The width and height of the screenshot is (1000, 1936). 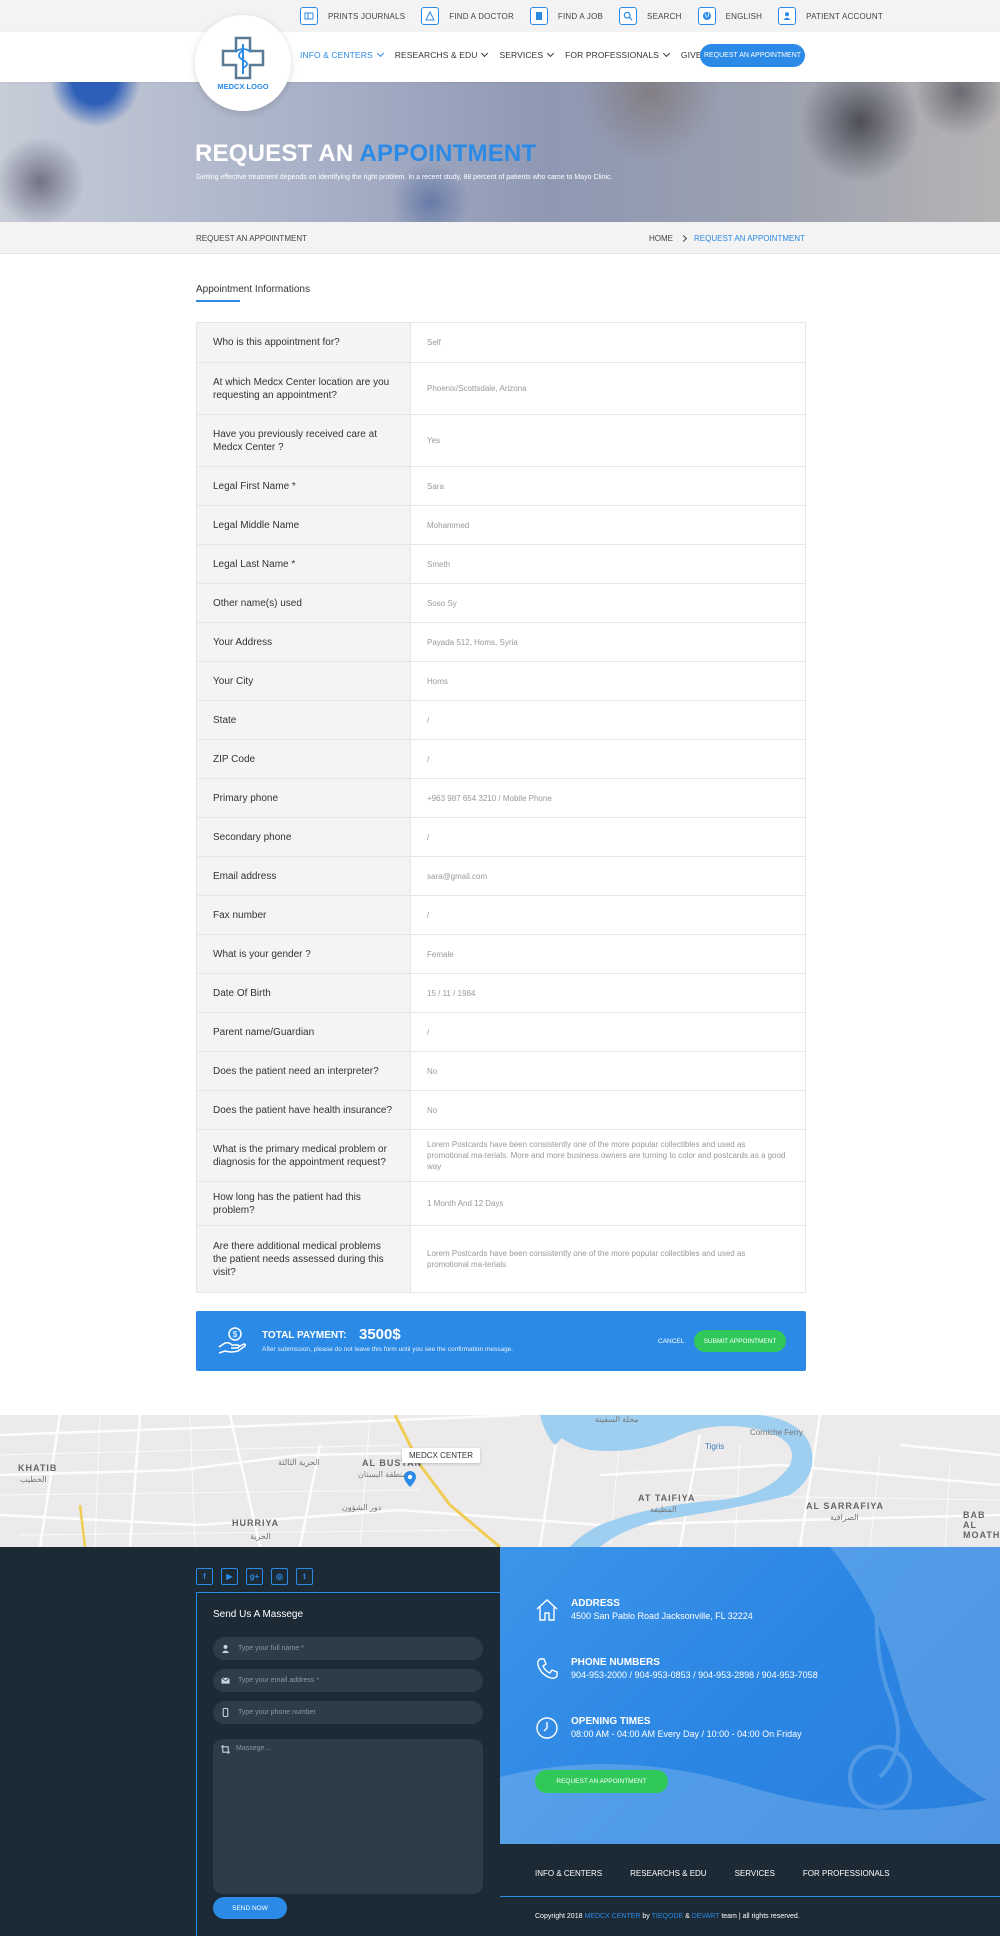 I want to click on field-value: Yes, so click(x=608, y=440).